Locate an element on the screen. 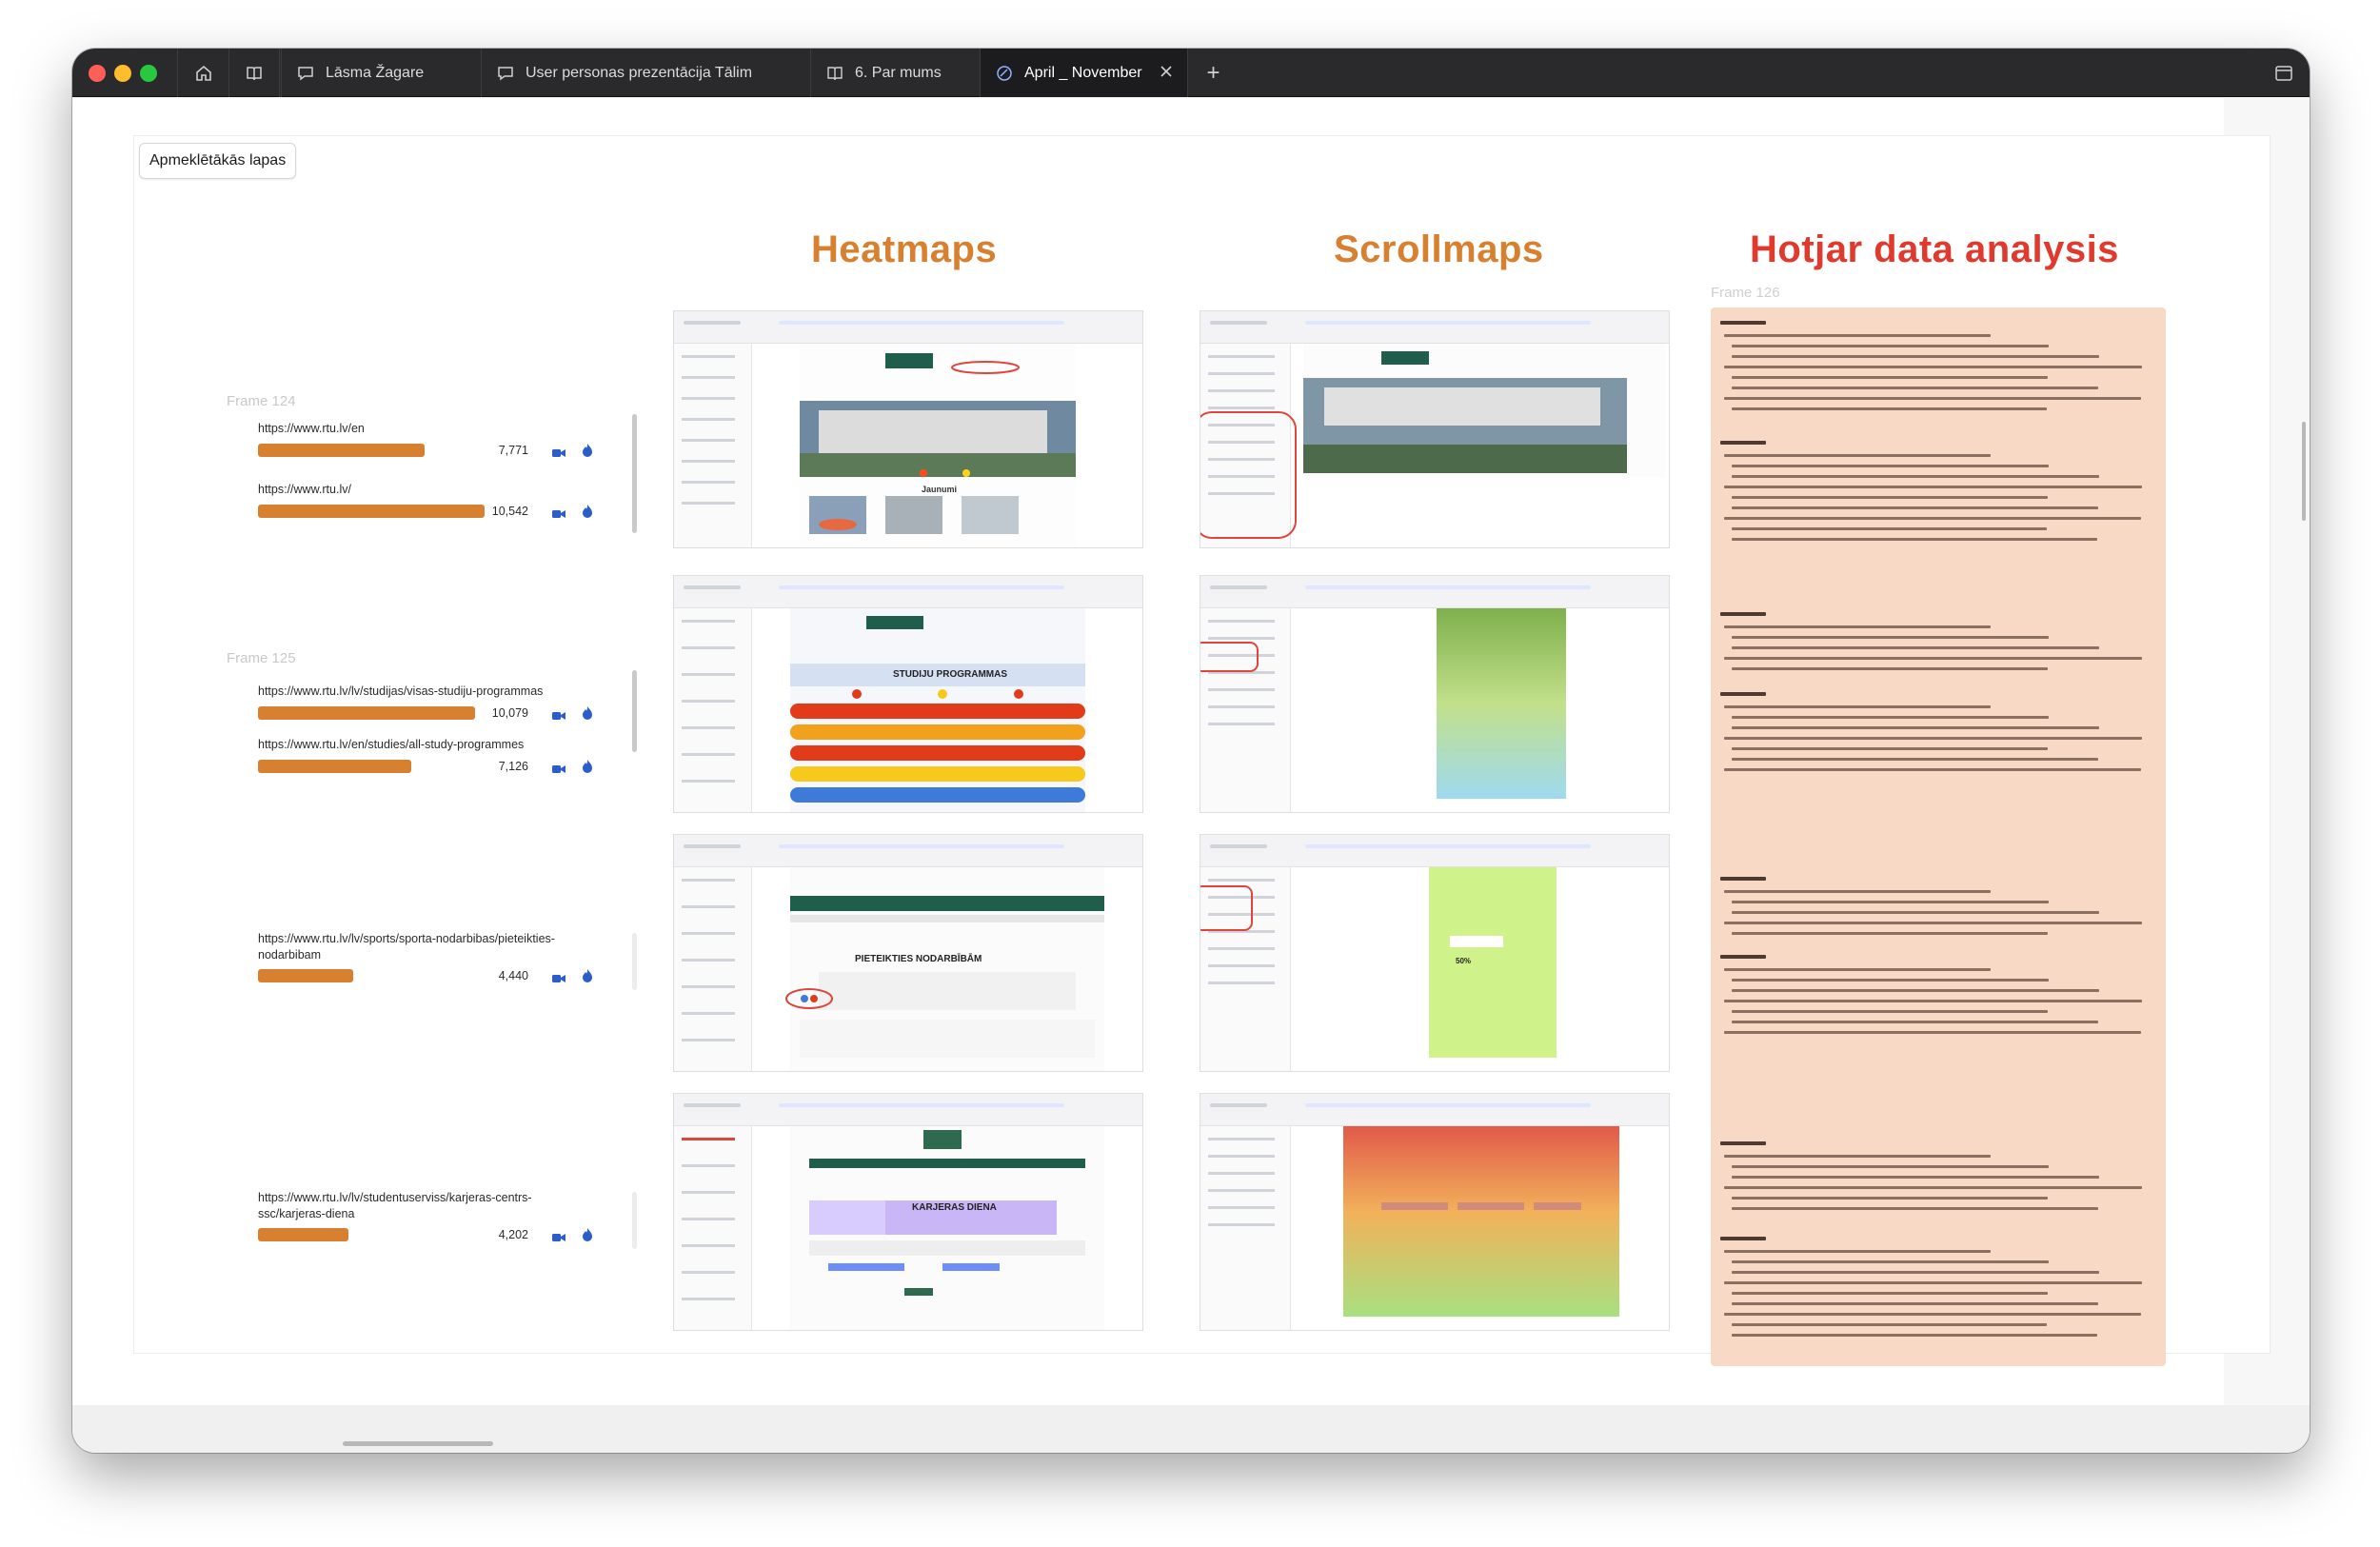 This screenshot has height=1547, width=2380. visits-count: 10,542 is located at coordinates (509, 512).